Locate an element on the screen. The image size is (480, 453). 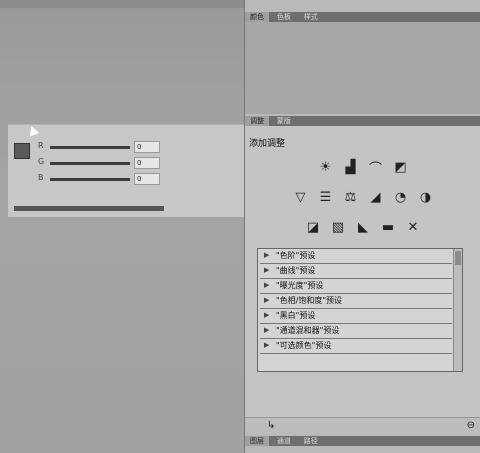
slider-b-track is located at coordinates (90, 179).